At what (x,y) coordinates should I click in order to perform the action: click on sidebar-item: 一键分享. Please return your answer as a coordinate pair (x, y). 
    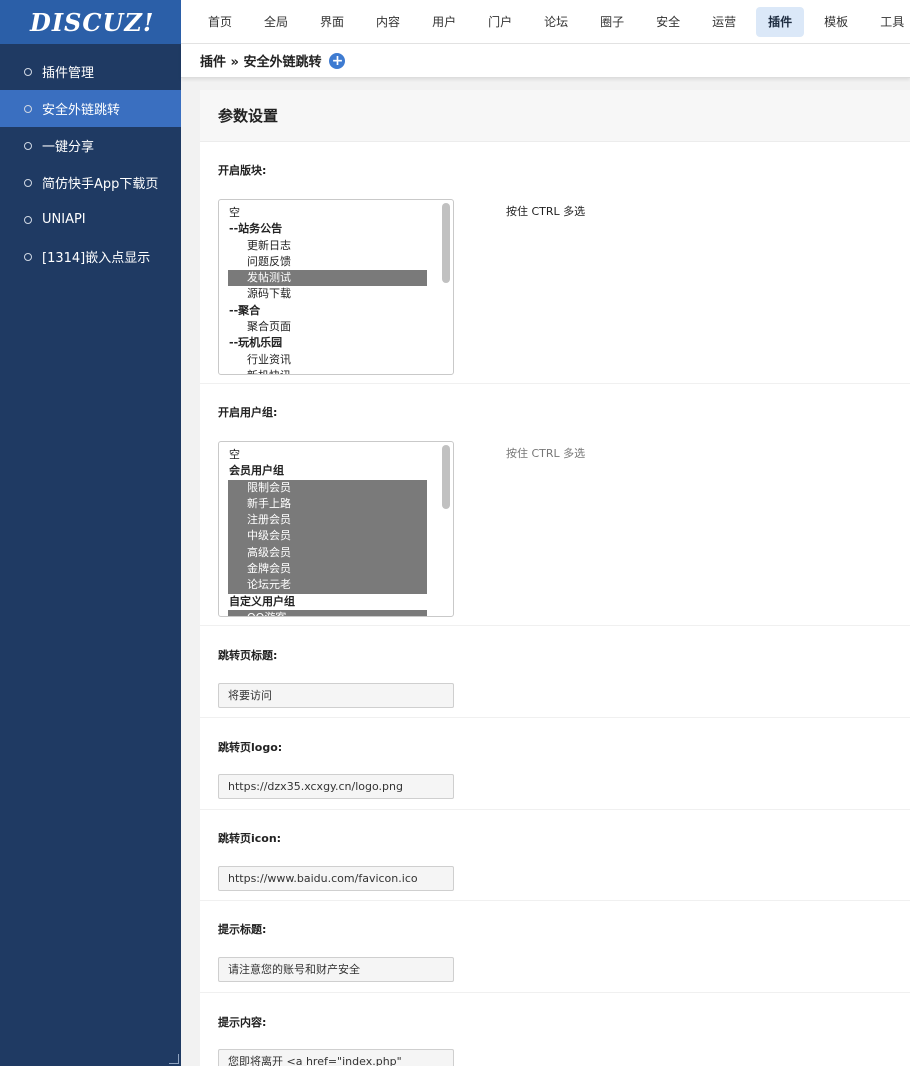
    Looking at the image, I should click on (90, 145).